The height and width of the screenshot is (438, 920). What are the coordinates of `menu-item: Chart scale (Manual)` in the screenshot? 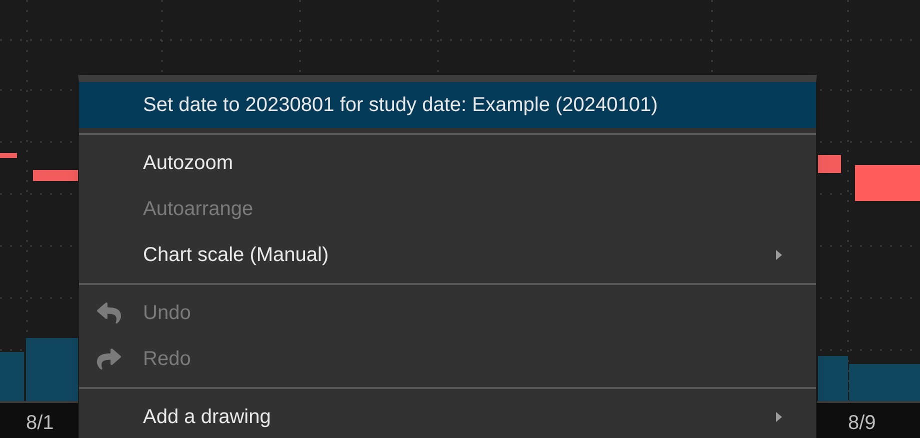 It's located at (447, 255).